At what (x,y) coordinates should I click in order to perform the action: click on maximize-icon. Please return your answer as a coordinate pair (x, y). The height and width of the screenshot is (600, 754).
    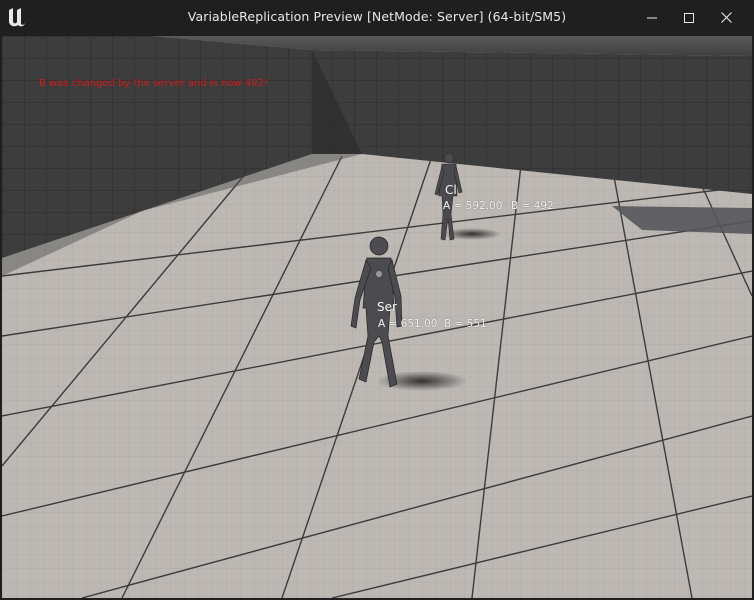
    Looking at the image, I should click on (689, 18).